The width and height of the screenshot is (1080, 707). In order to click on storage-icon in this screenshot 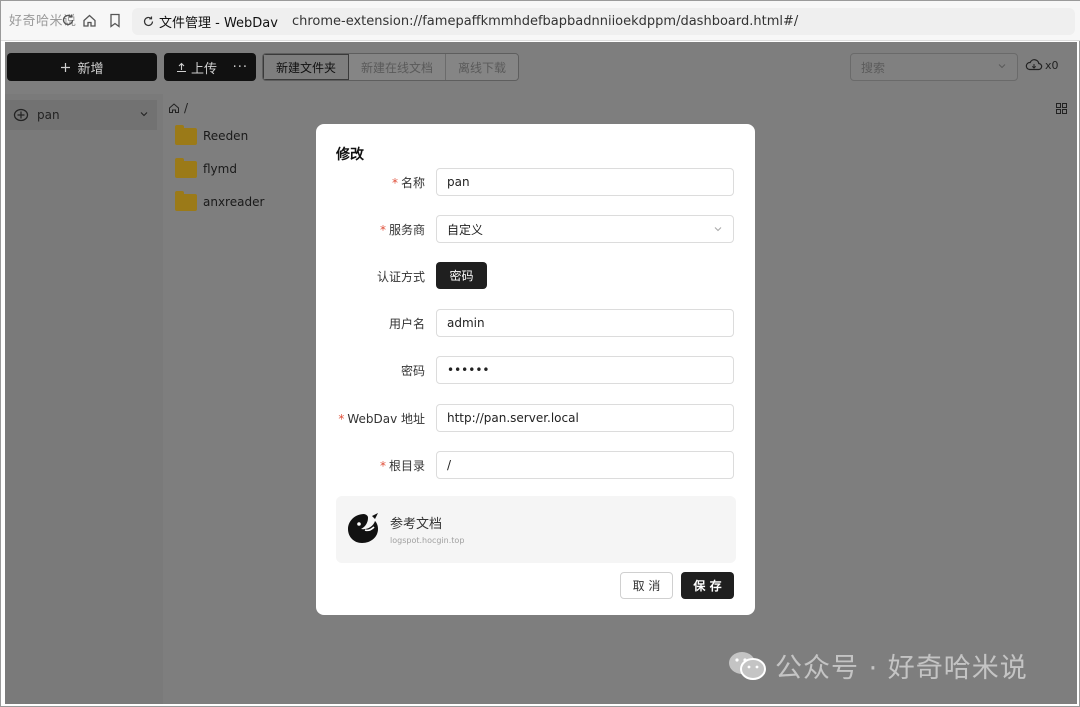, I will do `click(21, 115)`.